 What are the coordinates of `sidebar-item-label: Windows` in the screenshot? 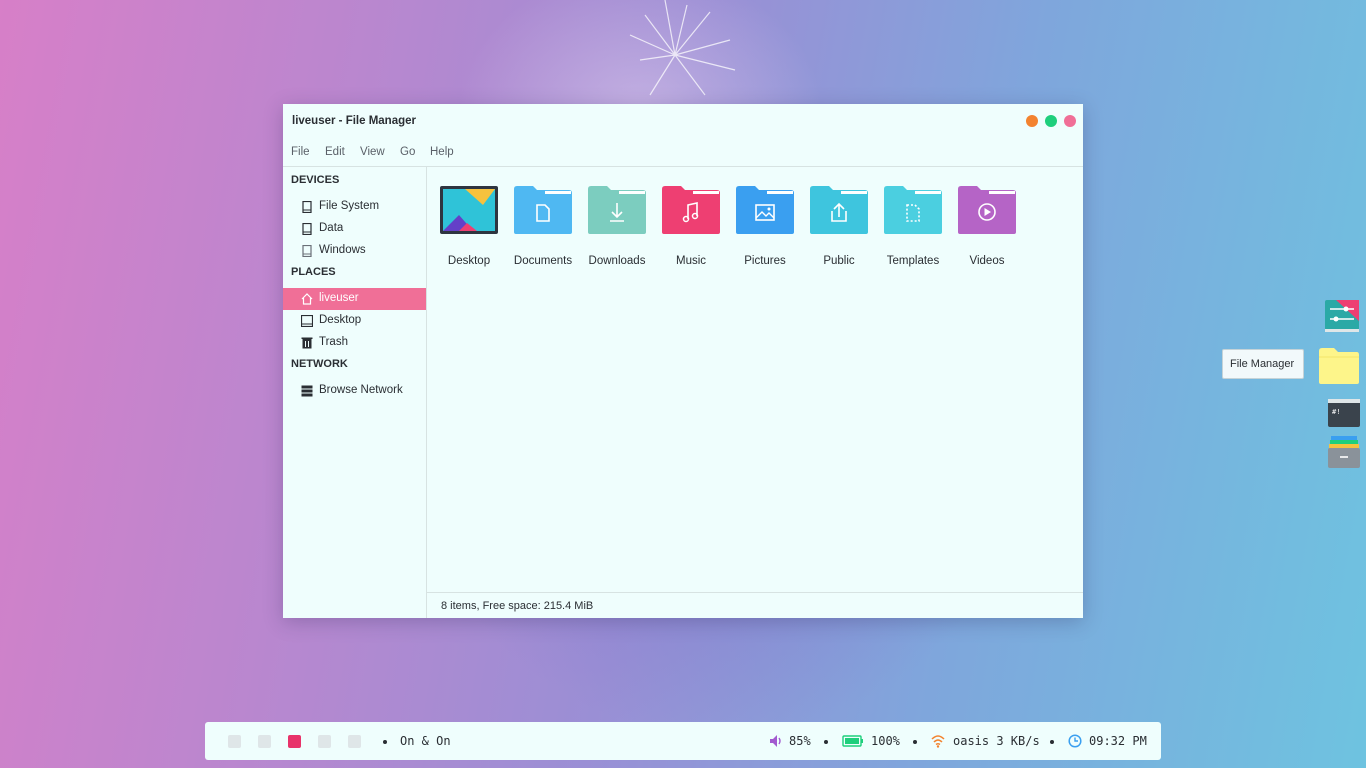 It's located at (342, 250).